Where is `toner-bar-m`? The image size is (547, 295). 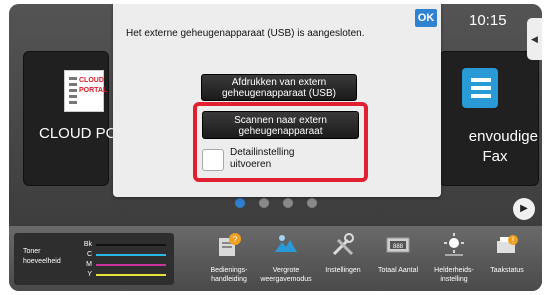
toner-bar-m is located at coordinates (131, 265).